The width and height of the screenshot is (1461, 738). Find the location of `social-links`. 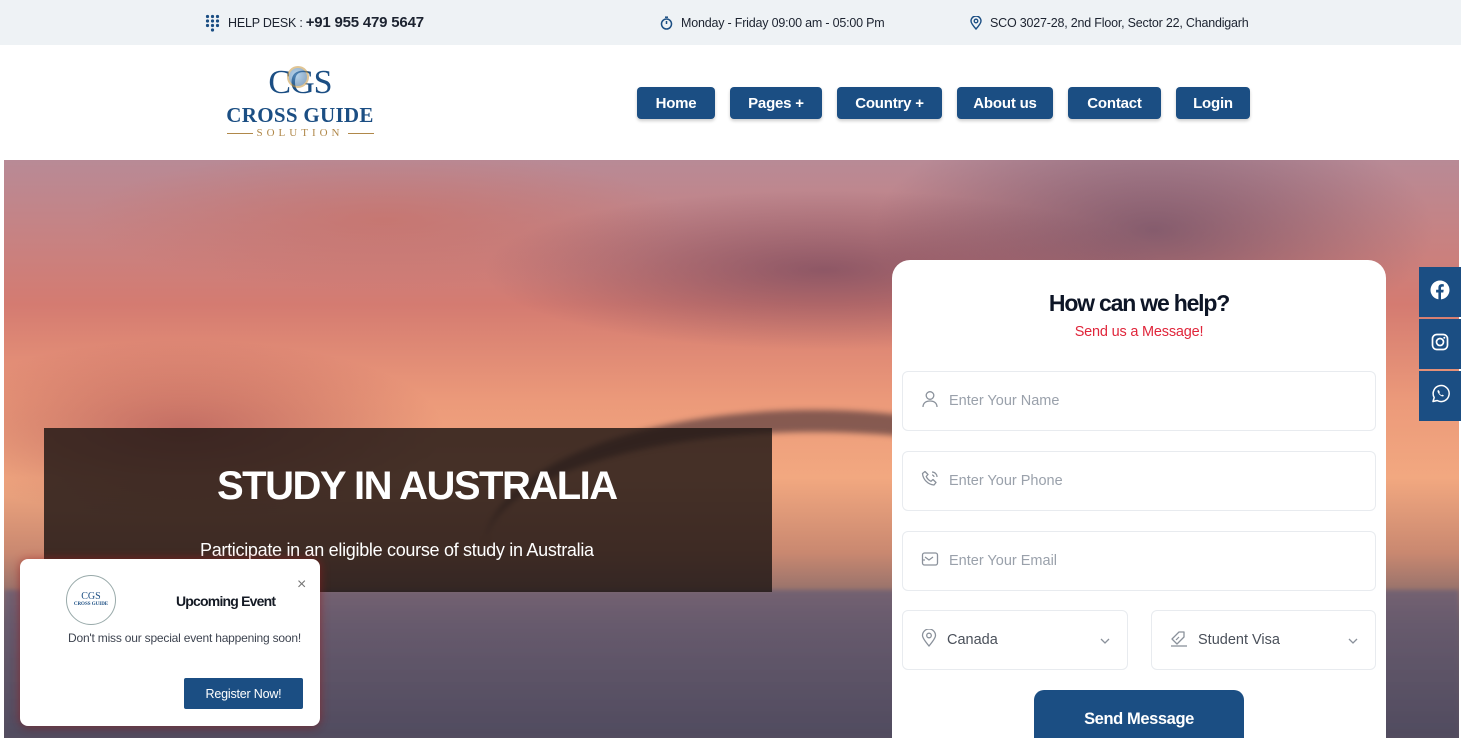

social-links is located at coordinates (1440, 345).